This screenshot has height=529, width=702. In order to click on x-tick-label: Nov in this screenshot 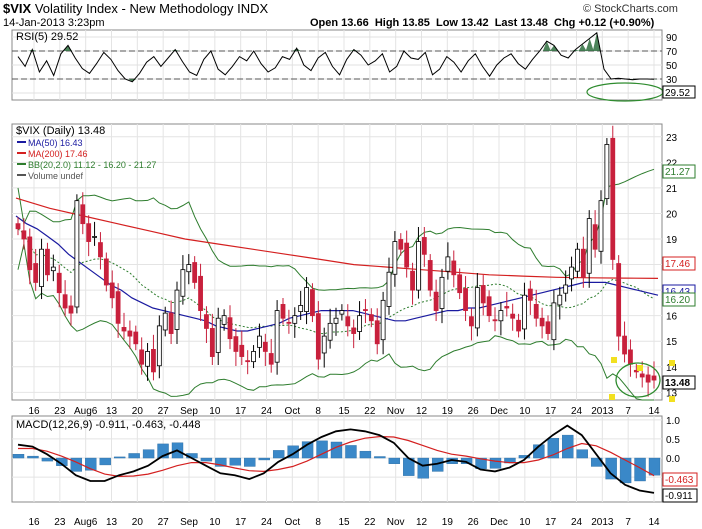, I will do `click(396, 411)`.